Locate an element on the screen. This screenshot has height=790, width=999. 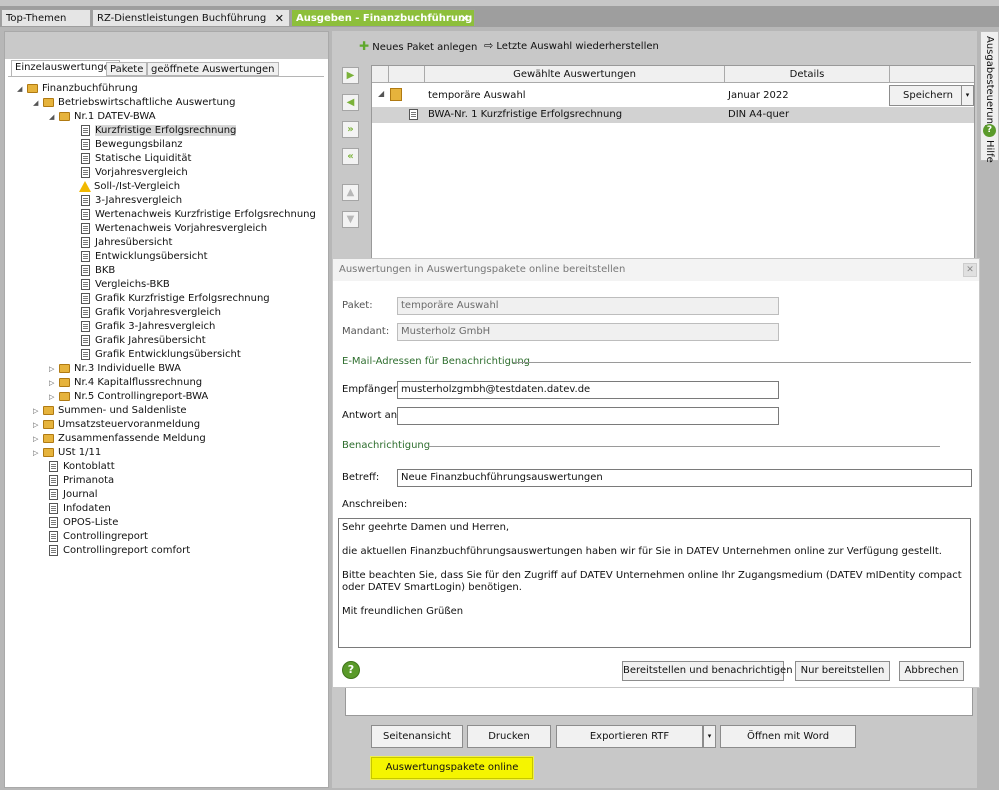
button-label: Exportieren RTF is located at coordinates (629, 736).